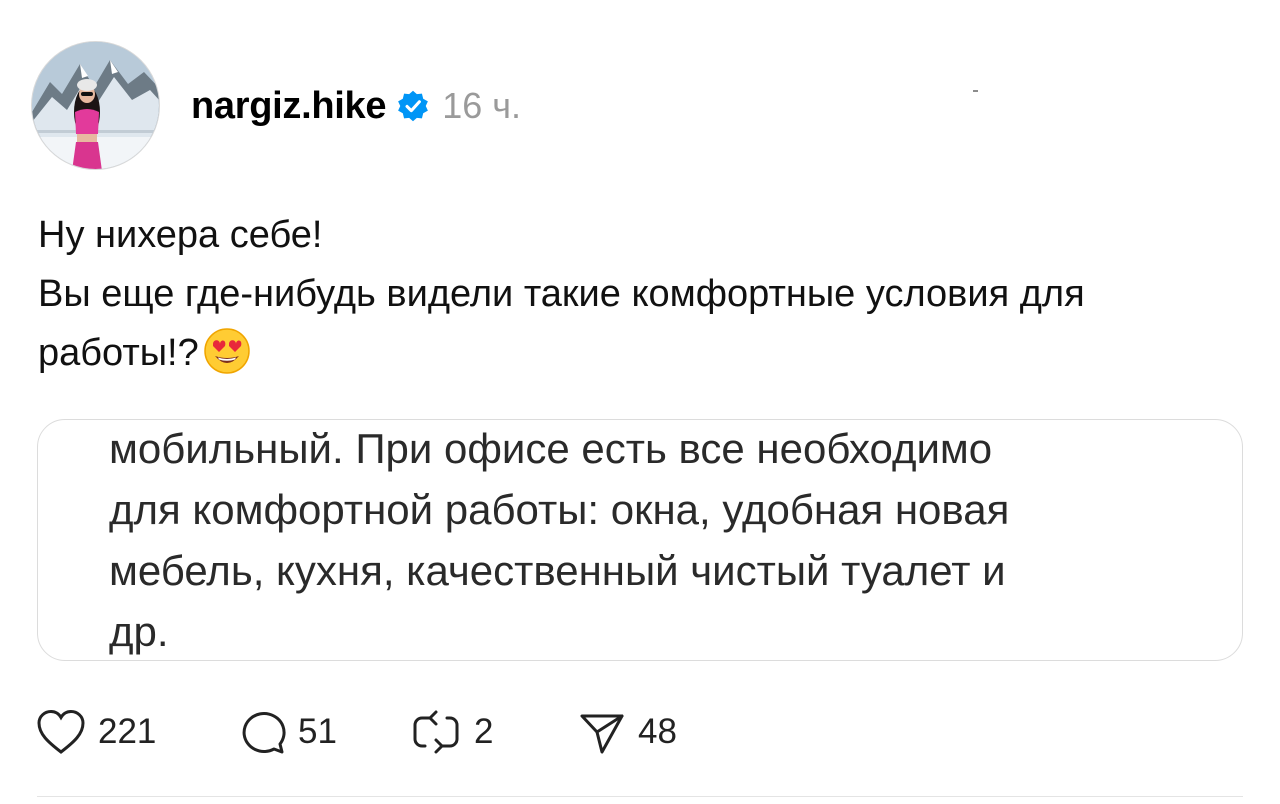 The image size is (1280, 804). I want to click on send-icon, so click(602, 734).